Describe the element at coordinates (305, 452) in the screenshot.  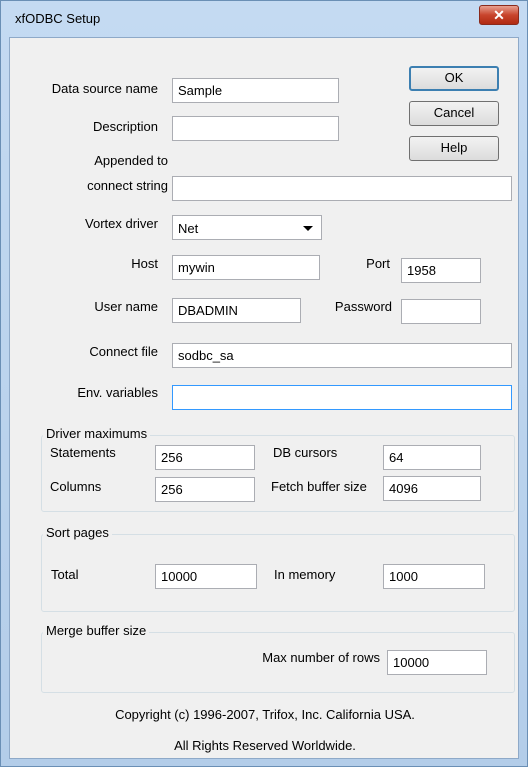
I see `db-cursors-label: DB cursors` at that location.